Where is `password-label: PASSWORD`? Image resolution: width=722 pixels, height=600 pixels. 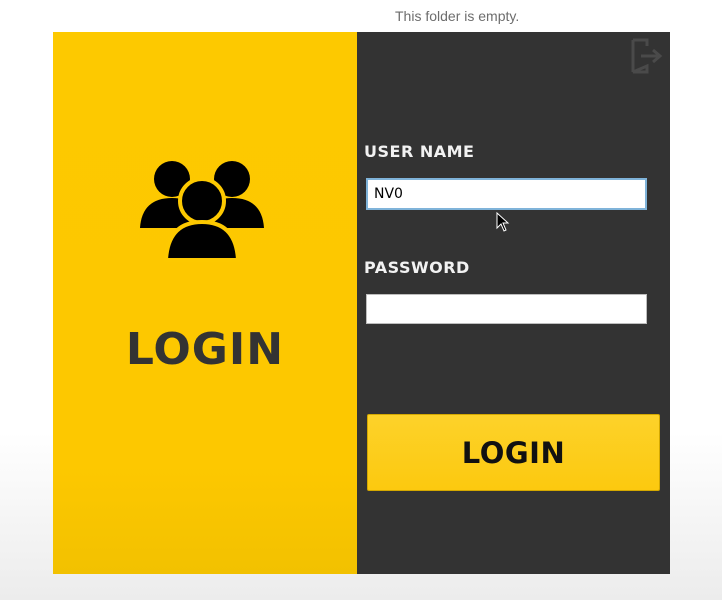 password-label: PASSWORD is located at coordinates (417, 267).